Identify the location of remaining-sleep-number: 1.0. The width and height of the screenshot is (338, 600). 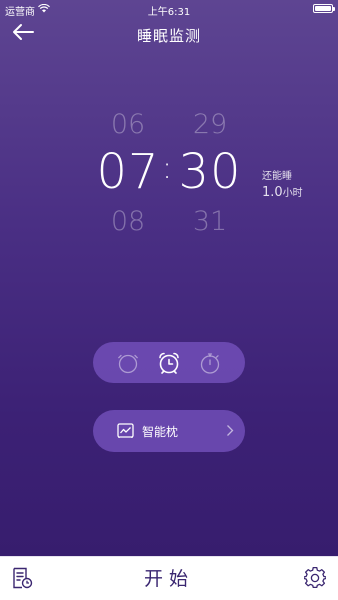
(272, 192).